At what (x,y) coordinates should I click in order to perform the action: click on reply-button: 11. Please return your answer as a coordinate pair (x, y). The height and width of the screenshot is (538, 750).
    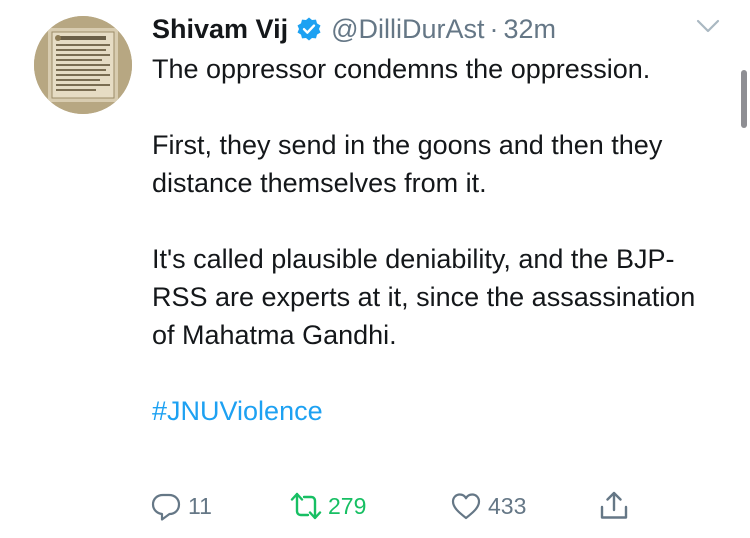
    Looking at the image, I should click on (181, 506).